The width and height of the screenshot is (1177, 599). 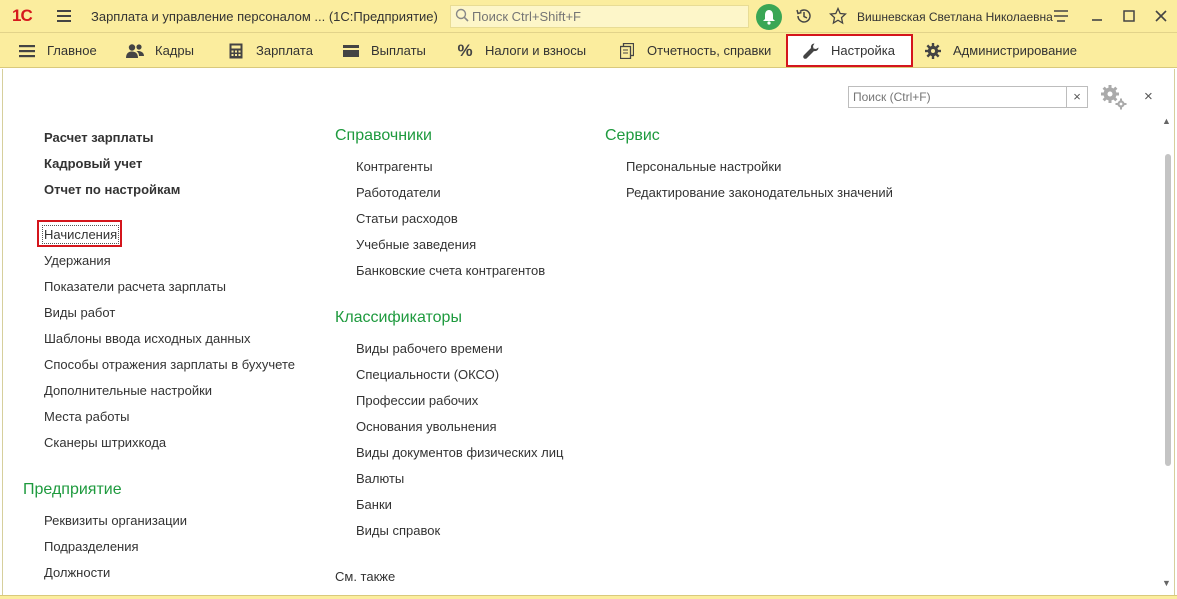 I want to click on section-label: Главное, so click(x=72, y=50).